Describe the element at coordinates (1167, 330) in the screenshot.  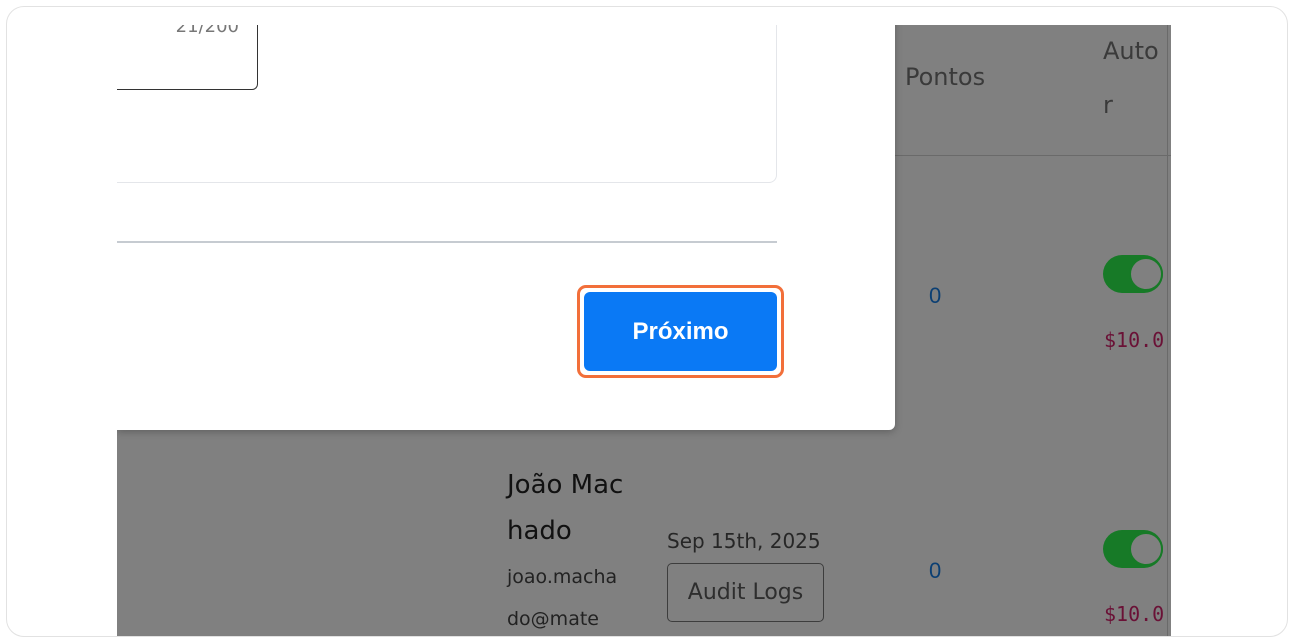
I see `column-divider` at that location.